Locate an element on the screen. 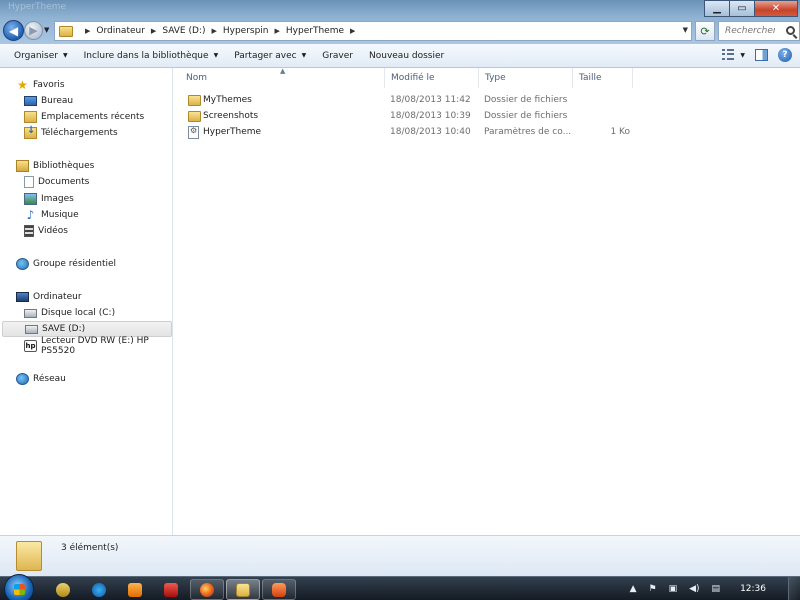 Image resolution: width=800 pixels, height=600 pixels. sidebar-item-libraries: Bibliothèques is located at coordinates (55, 166).